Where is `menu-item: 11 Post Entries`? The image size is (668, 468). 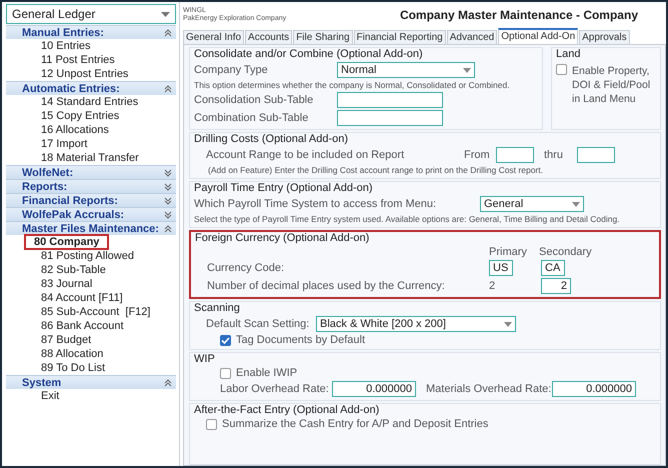
menu-item: 11 Post Entries is located at coordinates (78, 60).